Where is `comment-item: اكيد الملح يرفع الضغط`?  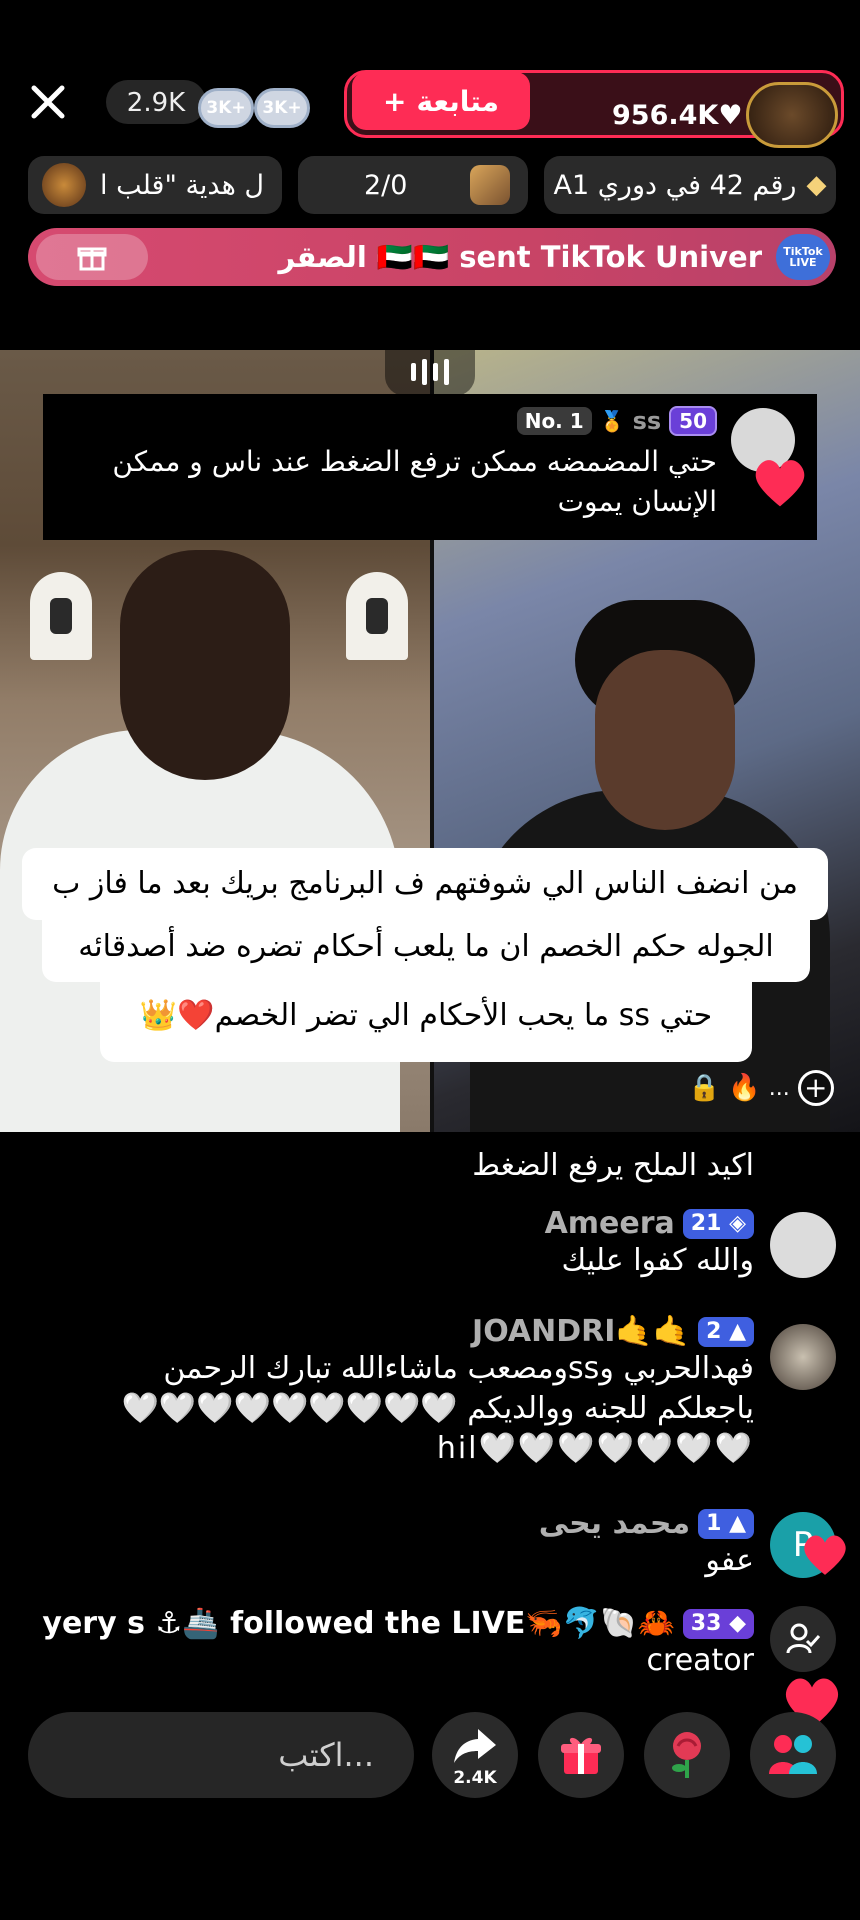
comment-item: اكيد الملح يرفع الضغط is located at coordinates (613, 1166).